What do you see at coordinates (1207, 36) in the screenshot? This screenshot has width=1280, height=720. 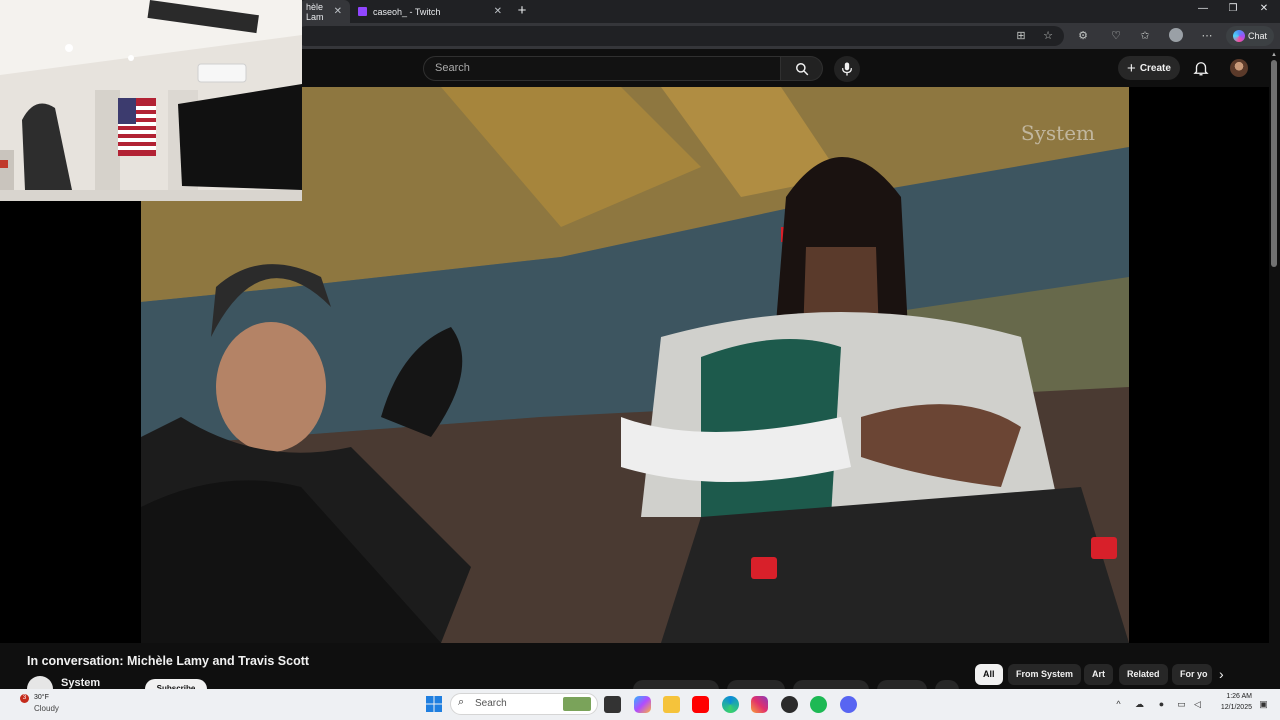 I see `more-menu-icon: ⋯` at bounding box center [1207, 36].